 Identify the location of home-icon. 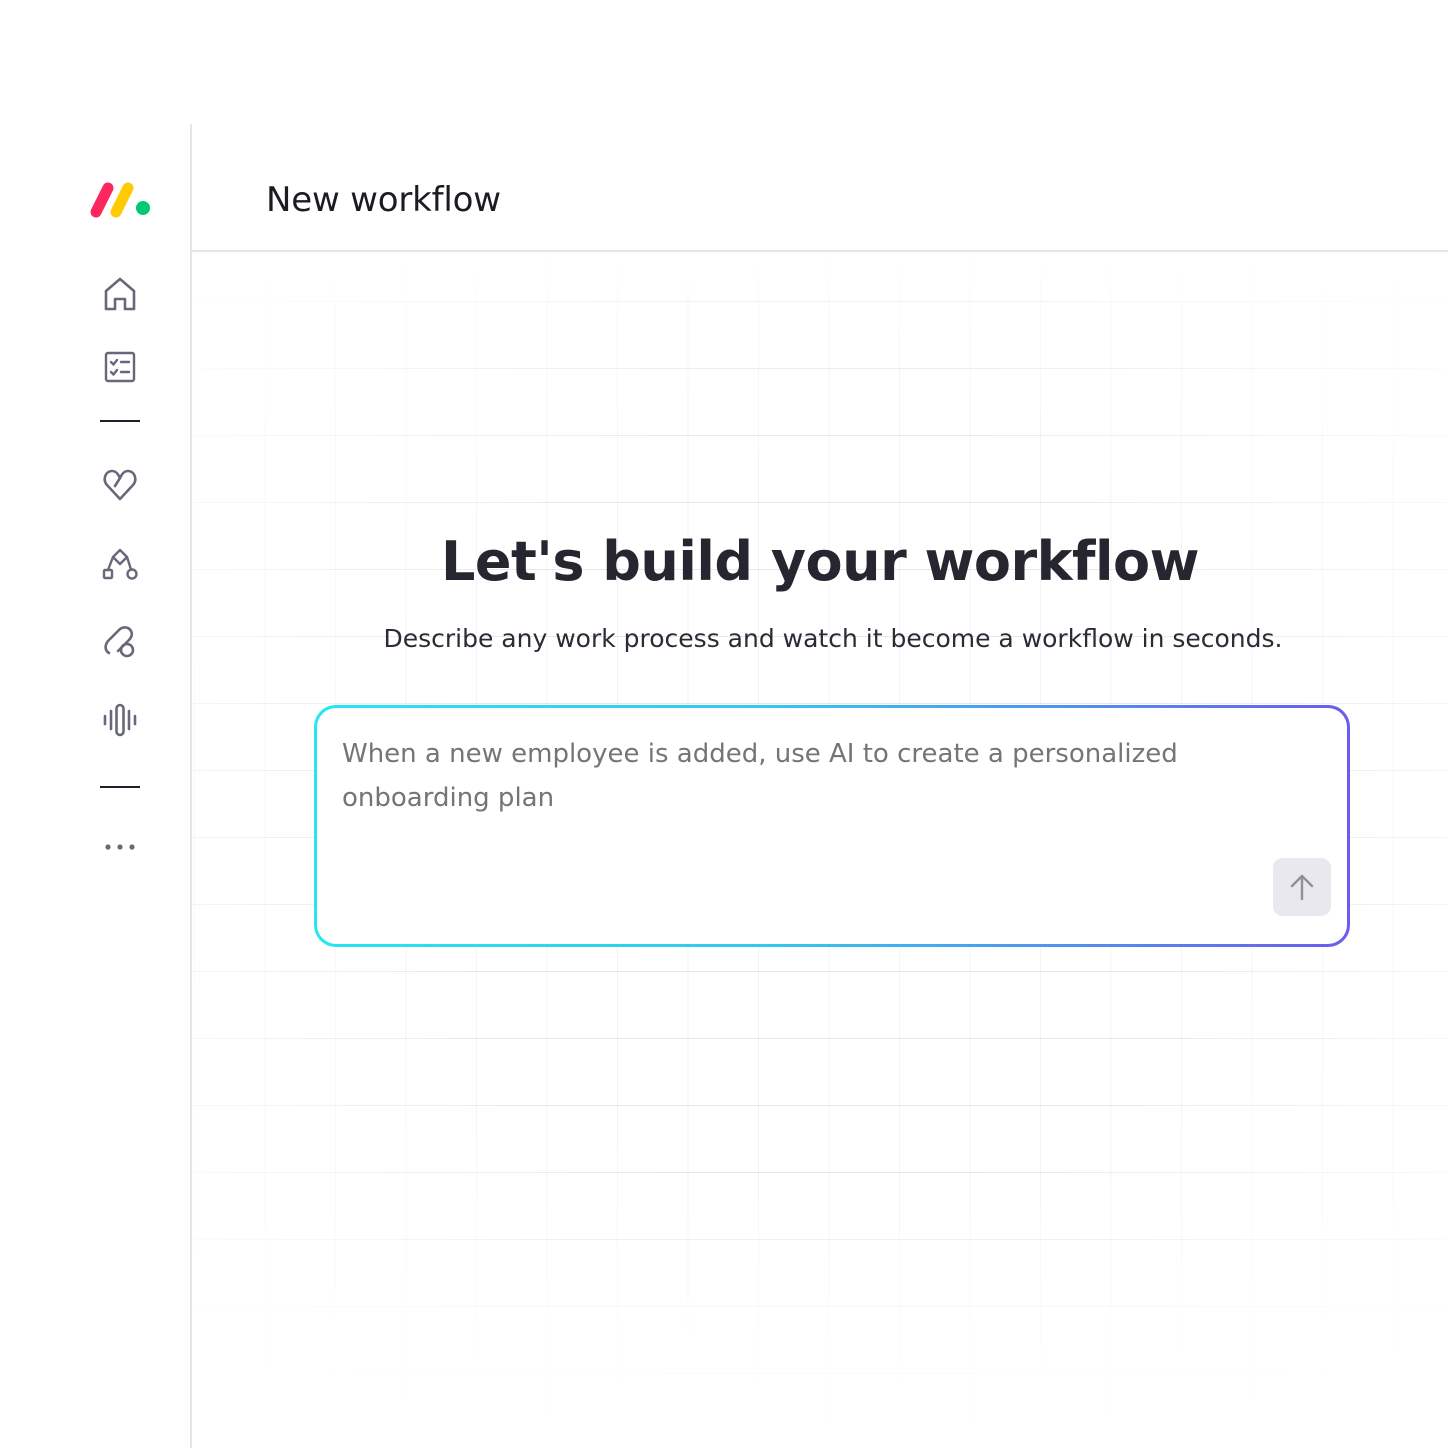
(120, 294).